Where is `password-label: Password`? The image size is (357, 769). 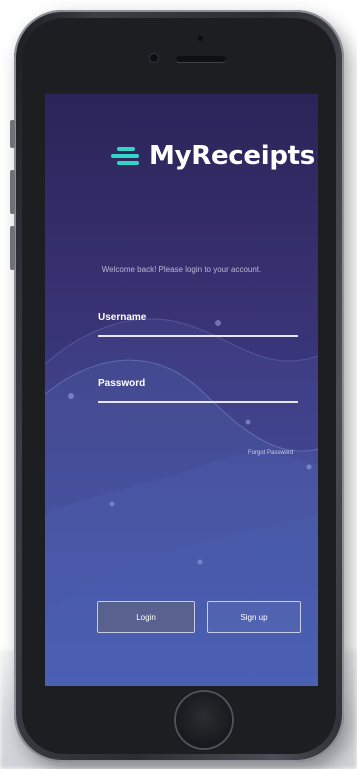
password-label: Password is located at coordinates (122, 383).